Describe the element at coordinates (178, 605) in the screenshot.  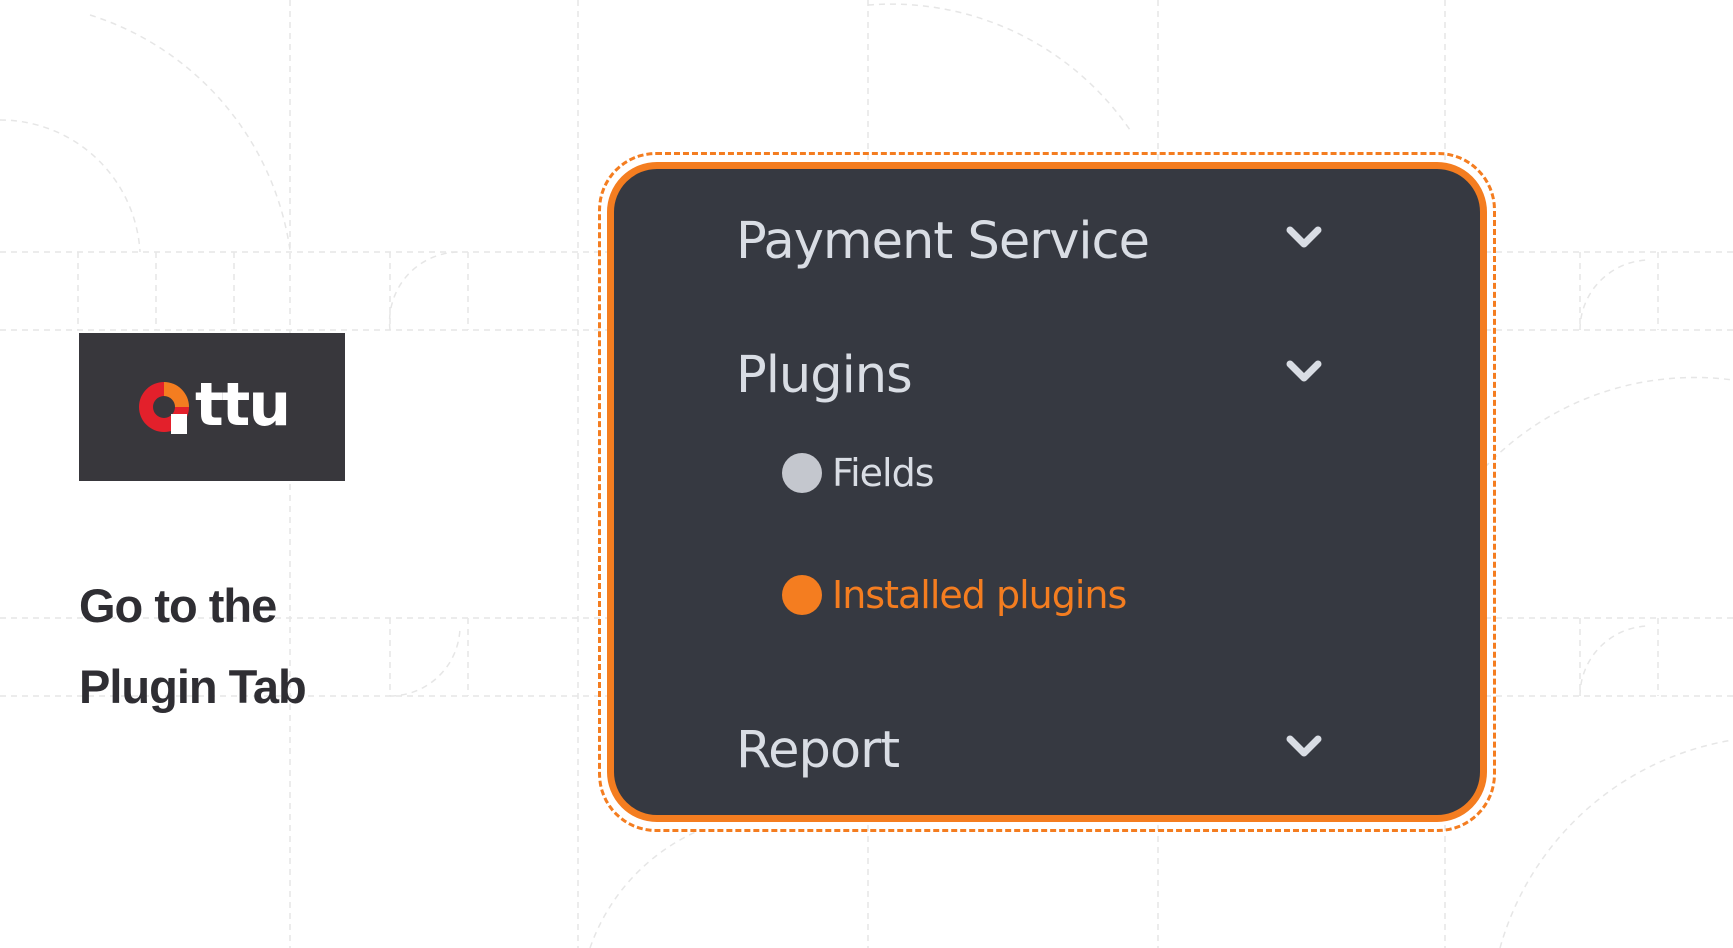
I see `caption-line-1: Go to the` at that location.